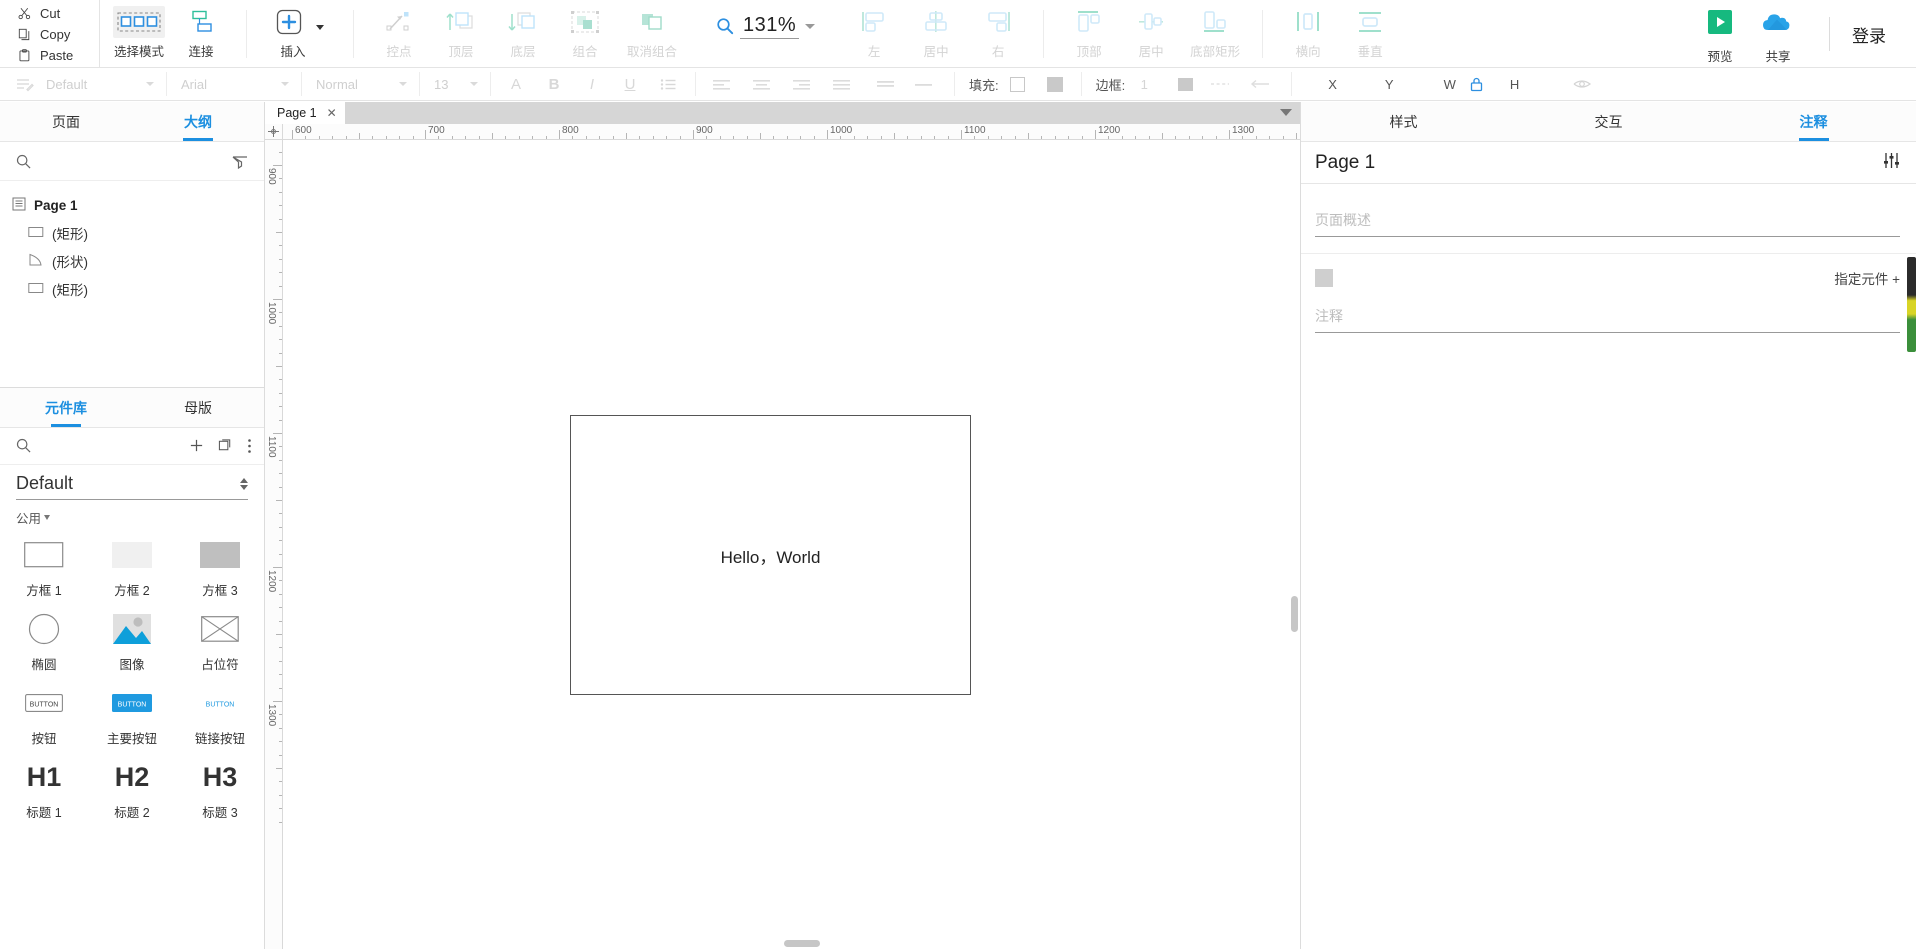 This screenshot has width=1916, height=949. I want to click on login-button: 登录, so click(1873, 34).